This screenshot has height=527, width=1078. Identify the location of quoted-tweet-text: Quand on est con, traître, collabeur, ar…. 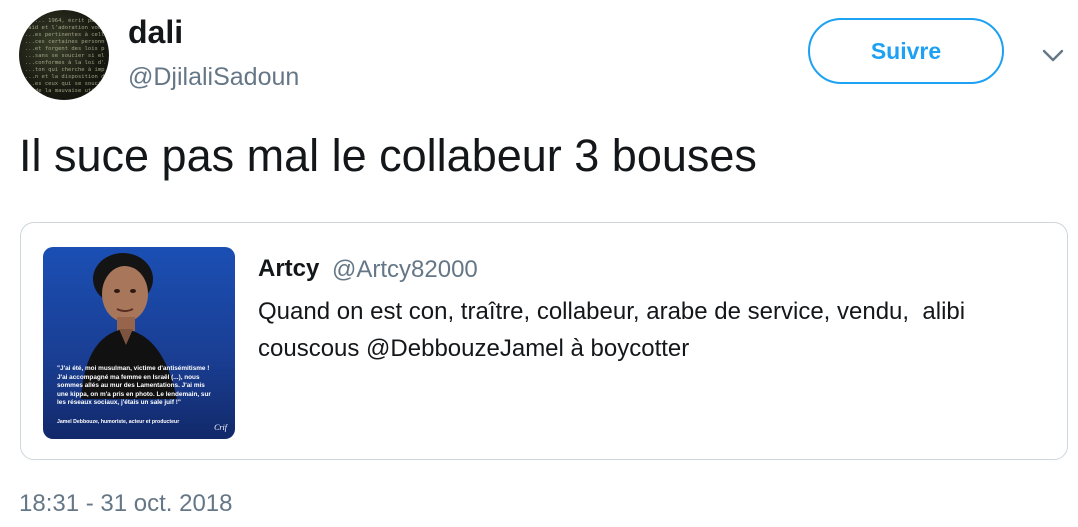
(653, 330).